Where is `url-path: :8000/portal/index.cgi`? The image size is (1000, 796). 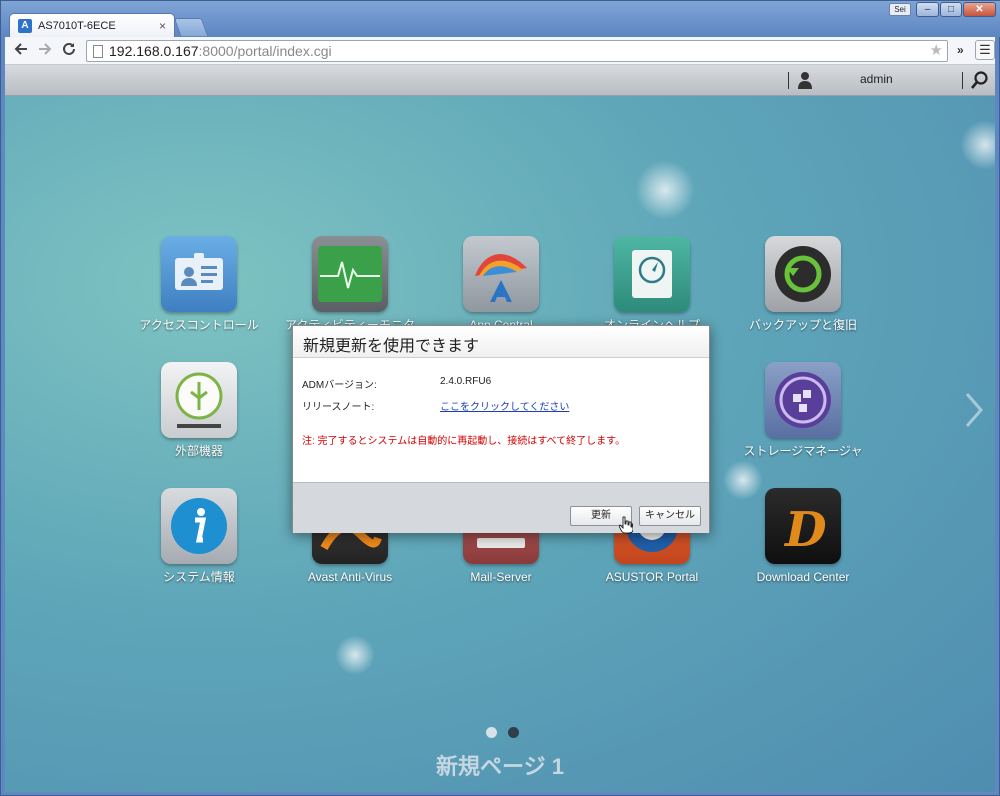 url-path: :8000/portal/index.cgi is located at coordinates (265, 51).